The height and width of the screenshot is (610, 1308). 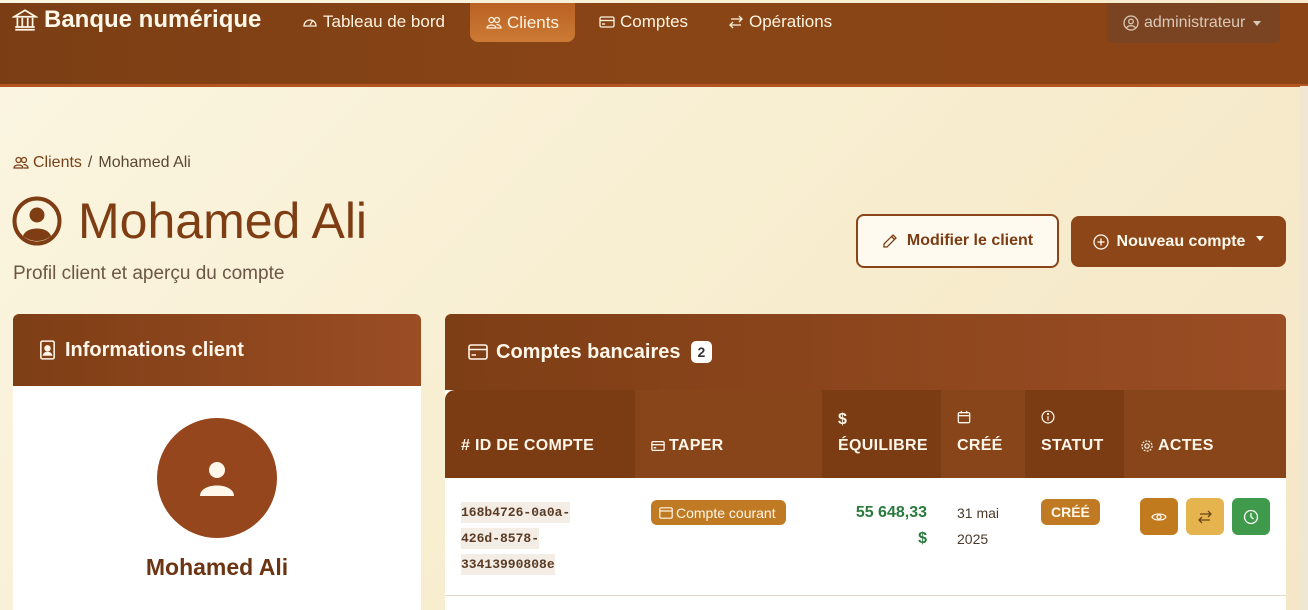 What do you see at coordinates (533, 22) in the screenshot?
I see `nav-clients-label: Clients` at bounding box center [533, 22].